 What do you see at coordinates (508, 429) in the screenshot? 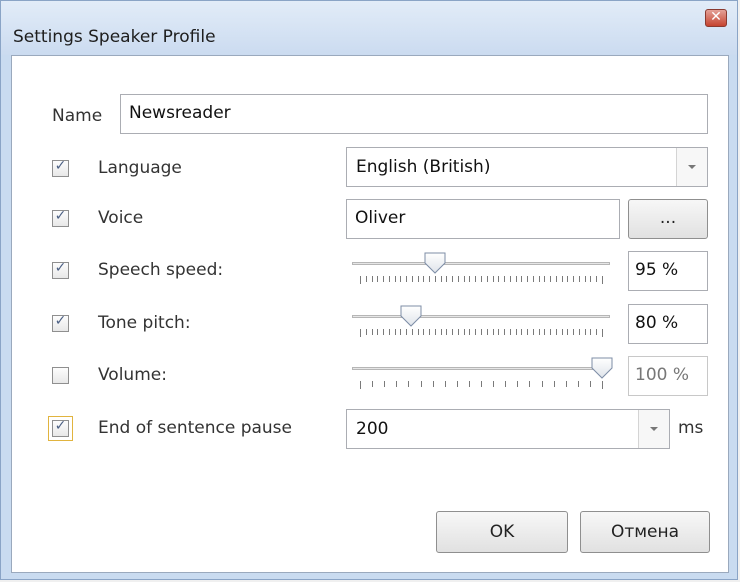
I see `end-of-sentence-pause-select: 200` at bounding box center [508, 429].